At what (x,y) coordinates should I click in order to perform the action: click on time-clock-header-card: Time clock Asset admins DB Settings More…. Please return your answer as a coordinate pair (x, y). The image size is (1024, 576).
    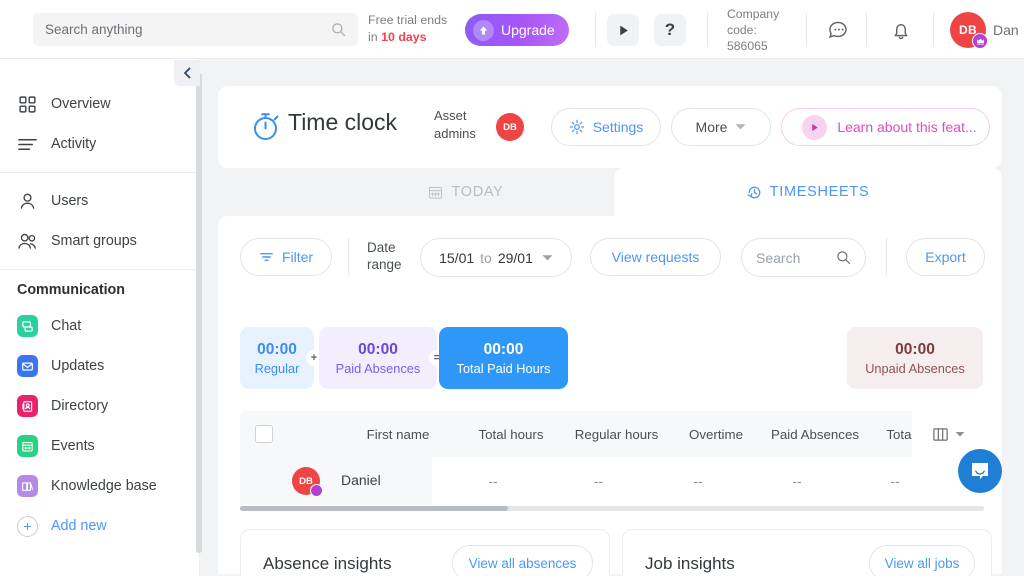
    Looking at the image, I should click on (610, 127).